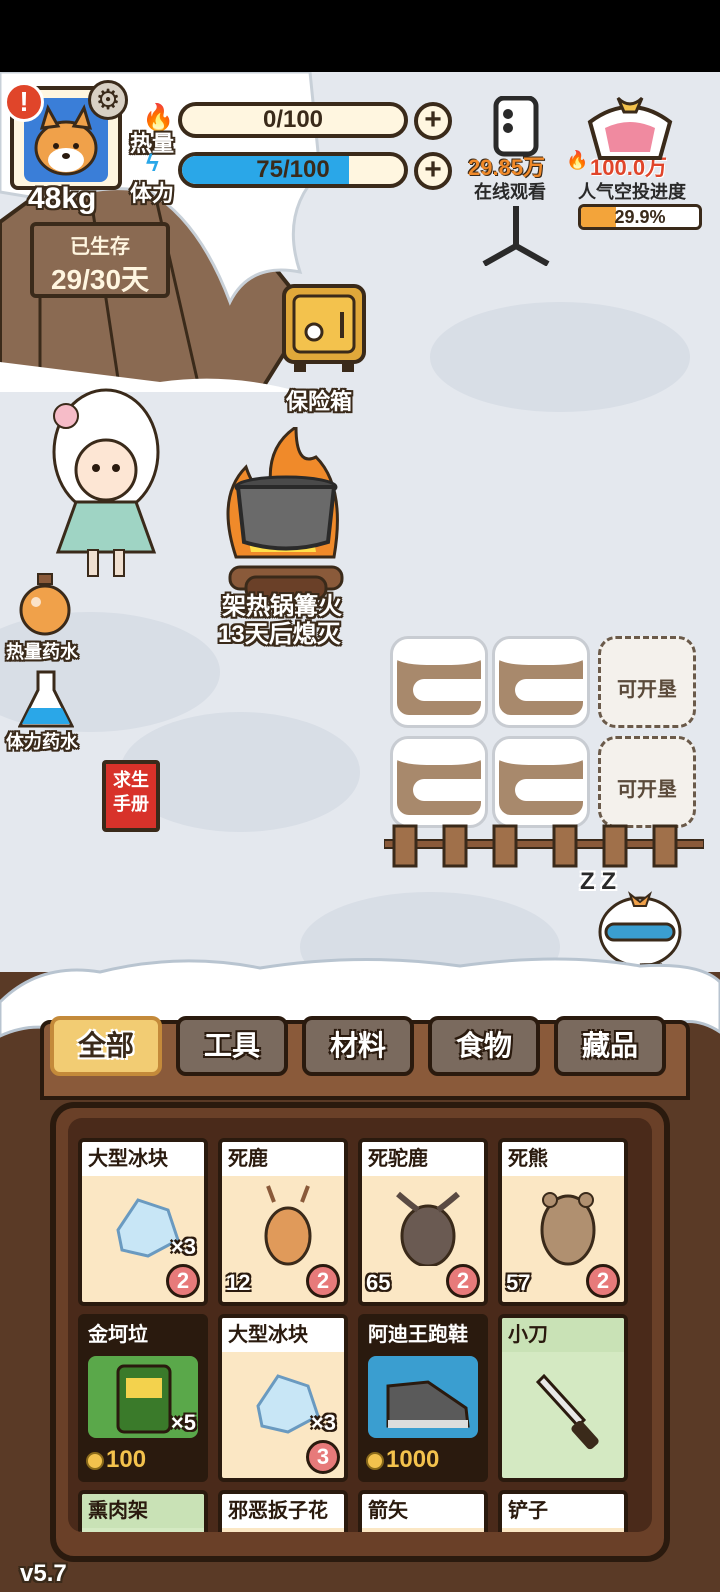 Image resolution: width=720 pixels, height=1592 pixels. I want to click on girl-character, so click(106, 482).